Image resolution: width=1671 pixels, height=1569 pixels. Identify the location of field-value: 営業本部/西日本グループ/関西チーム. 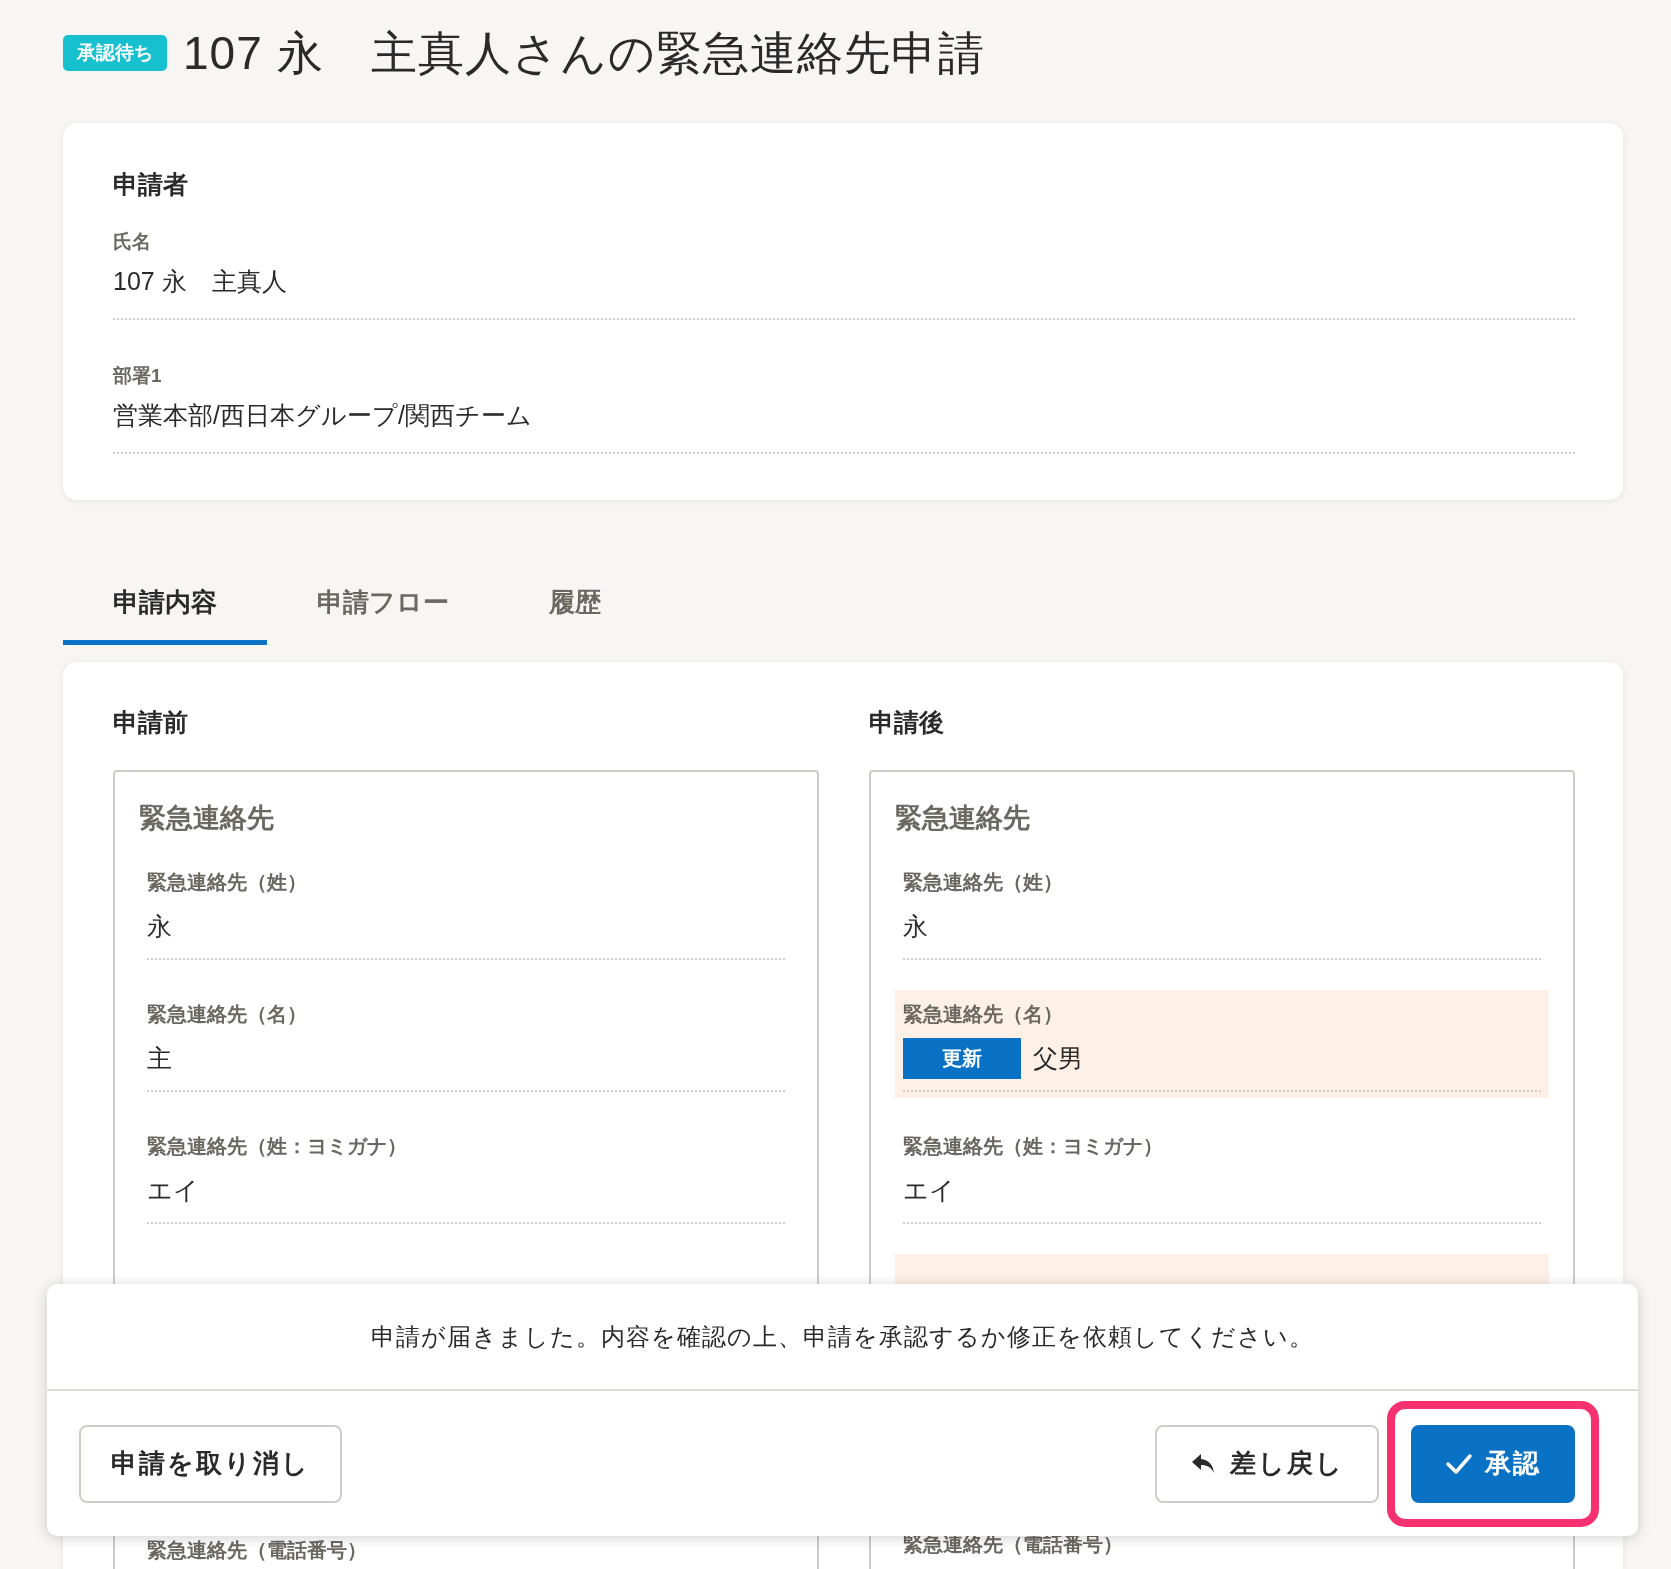
(323, 415).